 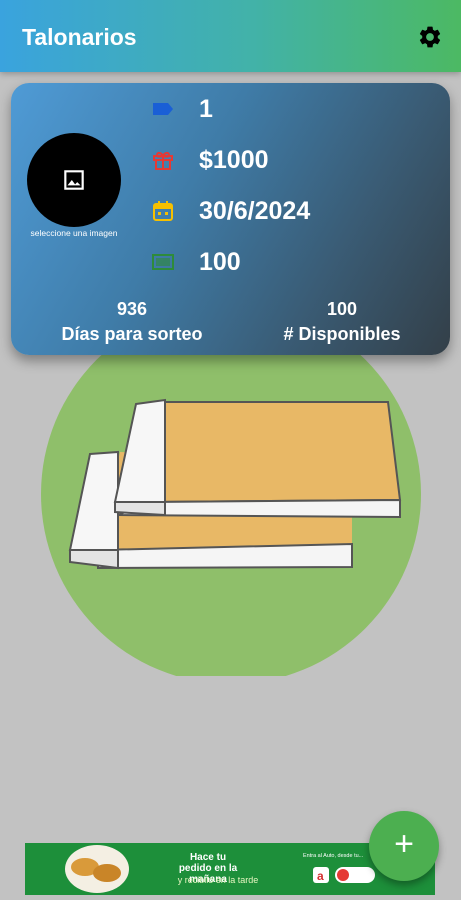 What do you see at coordinates (79, 37) in the screenshot?
I see `page-title: Talonarios` at bounding box center [79, 37].